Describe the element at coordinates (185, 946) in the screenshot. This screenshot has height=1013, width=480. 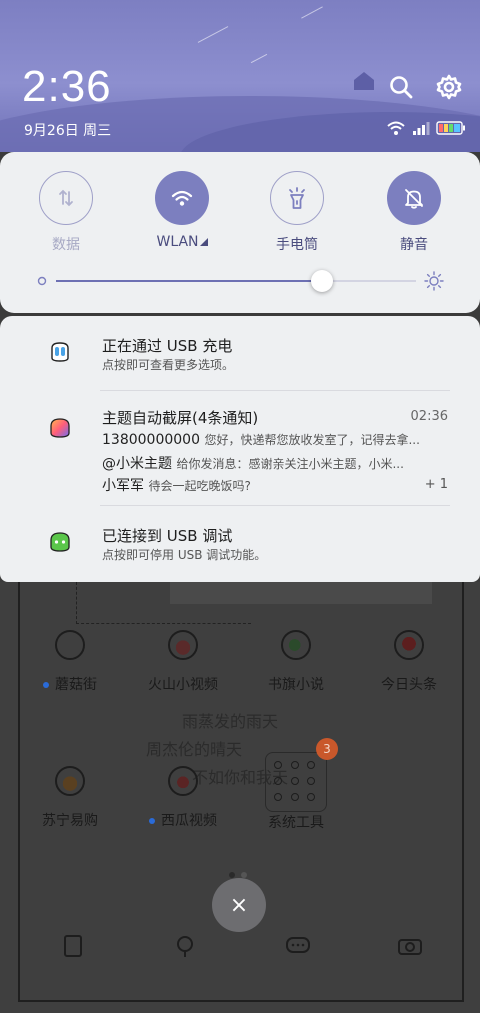
I see `dock-browser-icon` at that location.